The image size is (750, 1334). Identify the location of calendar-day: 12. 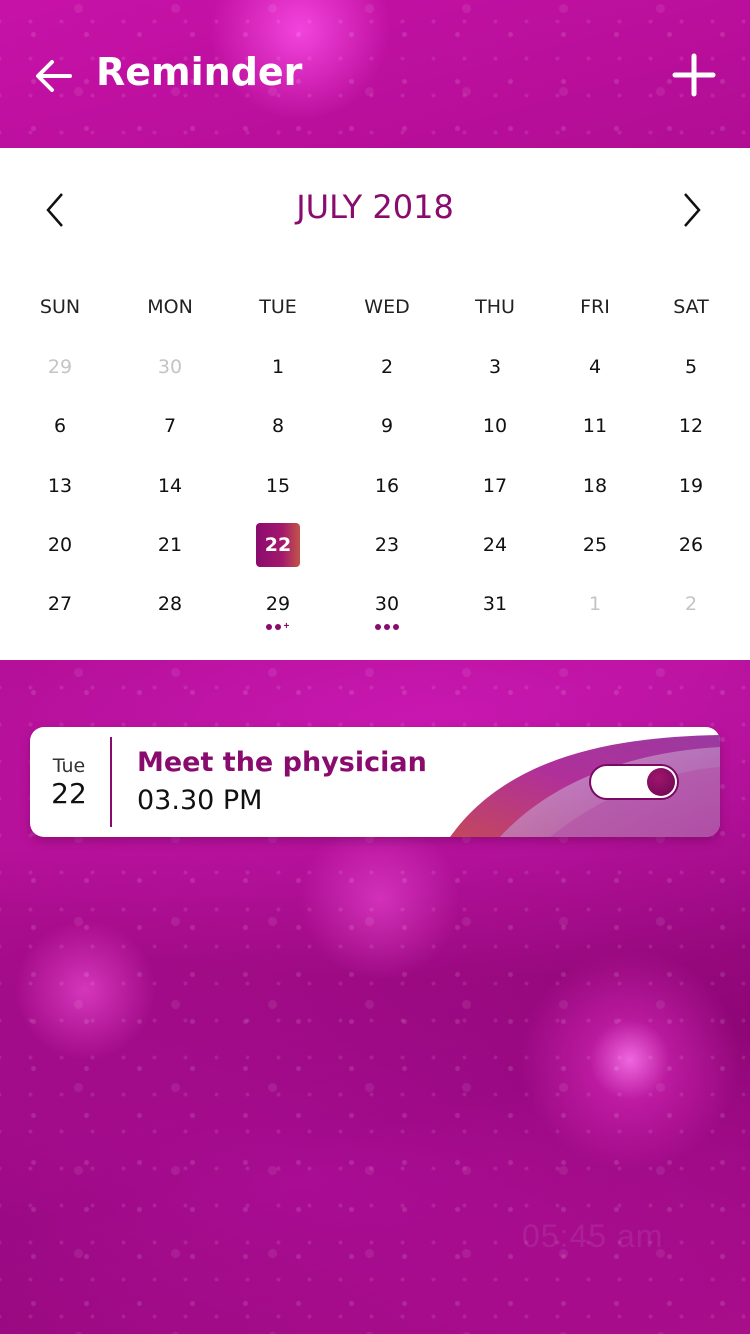
(691, 426).